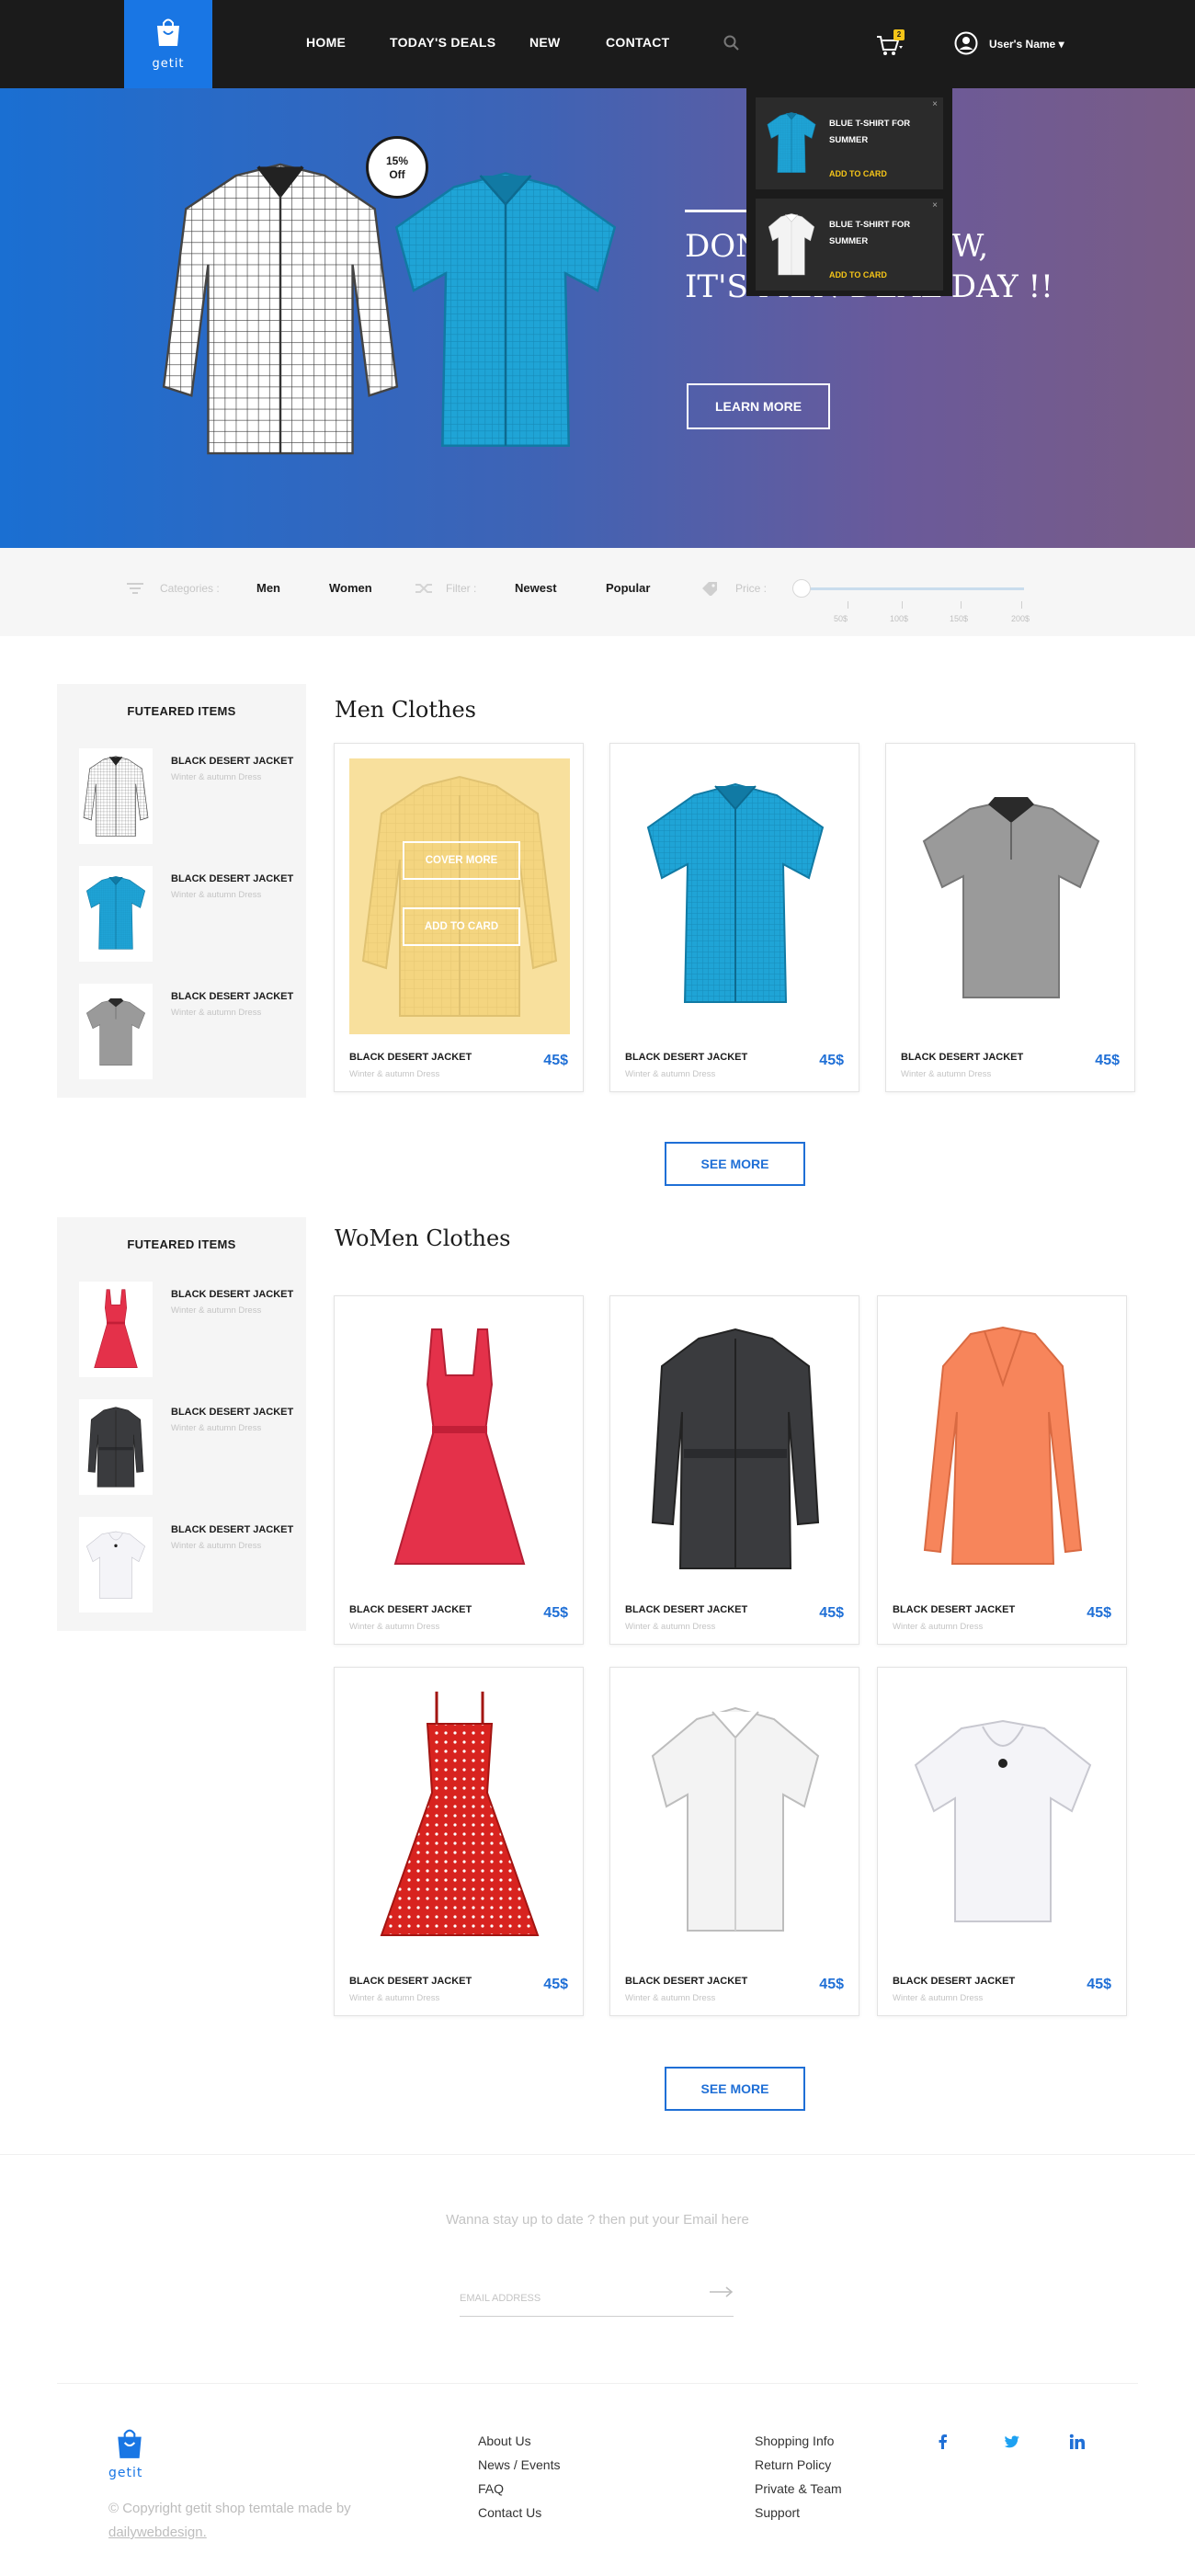  I want to click on price-tick-50: 50$, so click(841, 618).